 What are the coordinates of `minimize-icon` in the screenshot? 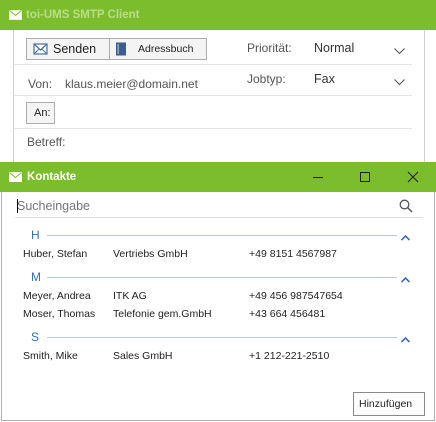 It's located at (318, 177).